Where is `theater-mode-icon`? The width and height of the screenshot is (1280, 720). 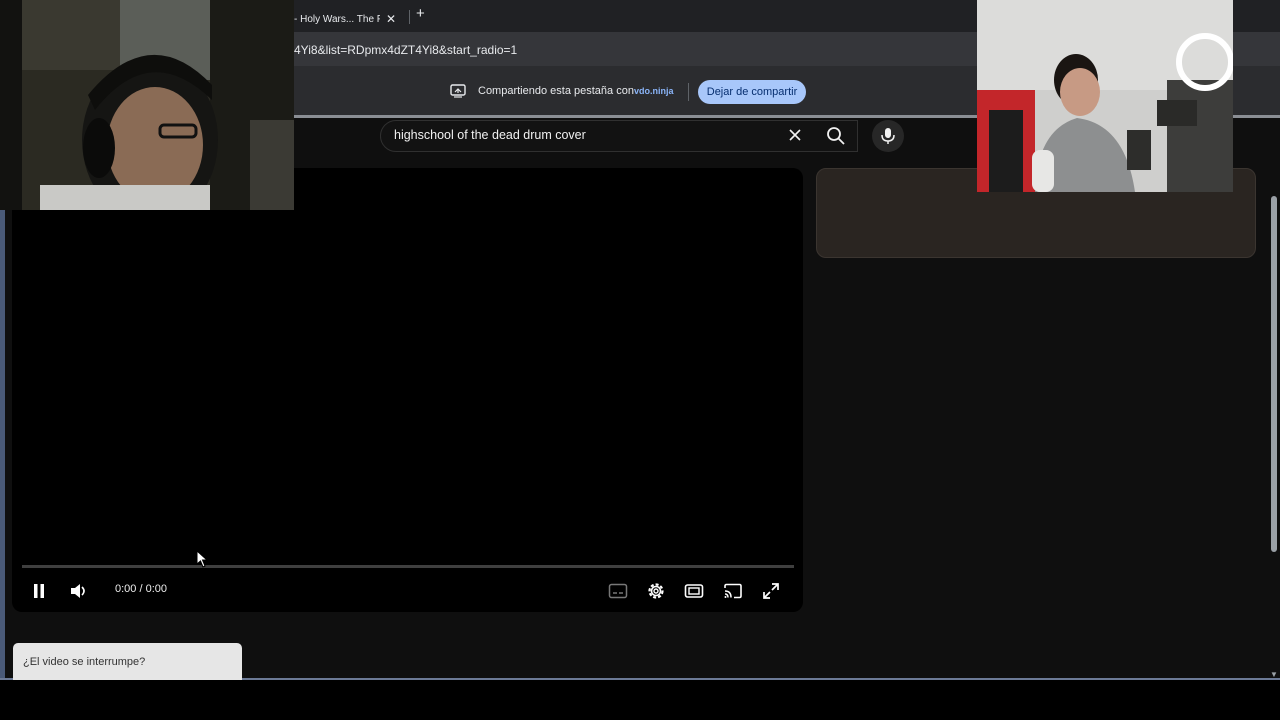 theater-mode-icon is located at coordinates (694, 591).